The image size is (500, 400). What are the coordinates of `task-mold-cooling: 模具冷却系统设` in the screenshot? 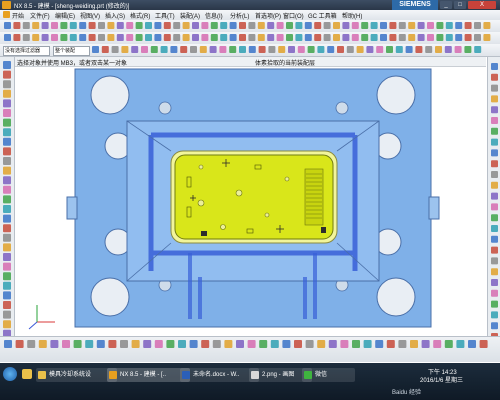 It's located at (76, 375).